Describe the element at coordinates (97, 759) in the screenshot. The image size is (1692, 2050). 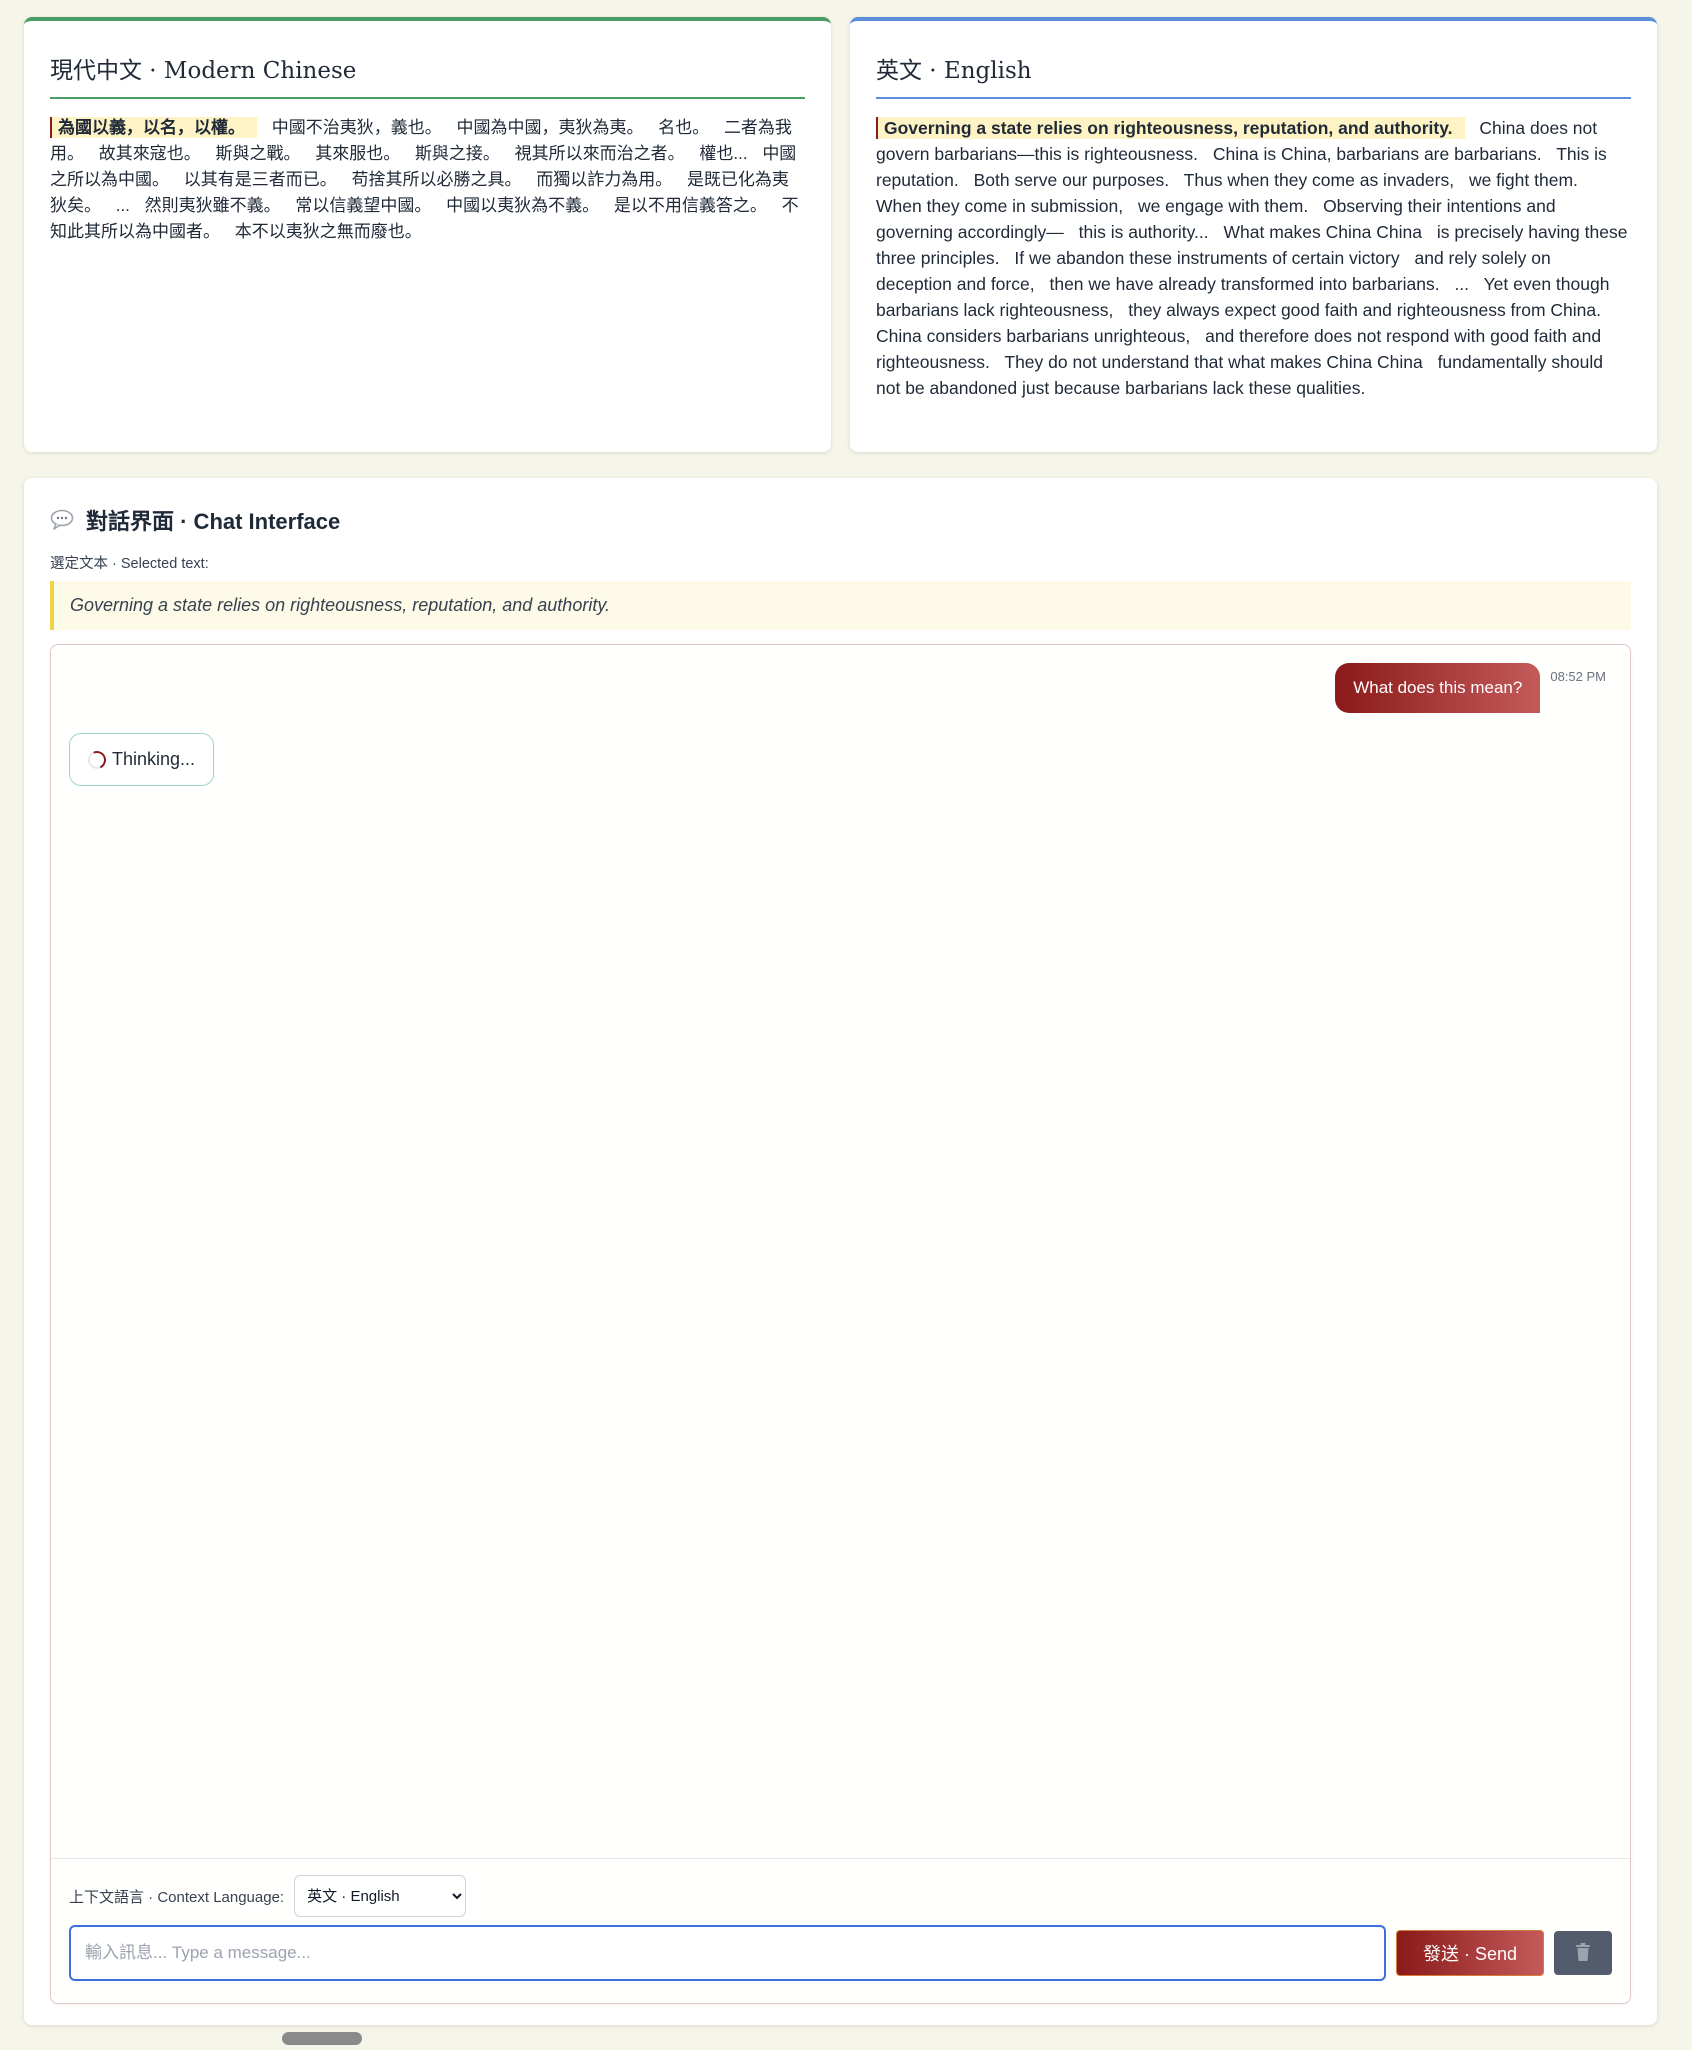
I see `spinner-icon` at that location.